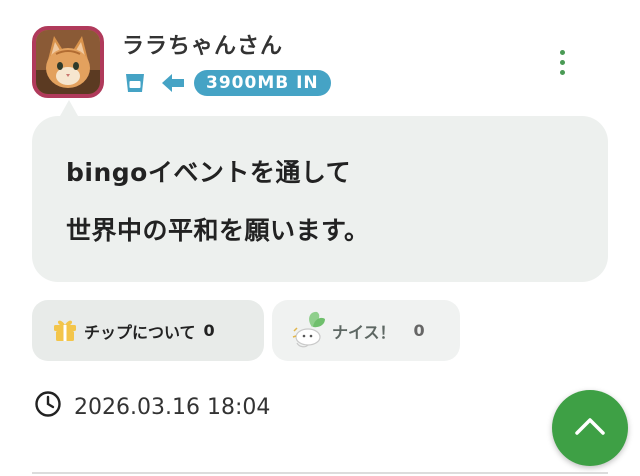 The width and height of the screenshot is (640, 476). I want to click on scroll-top-button, so click(590, 428).